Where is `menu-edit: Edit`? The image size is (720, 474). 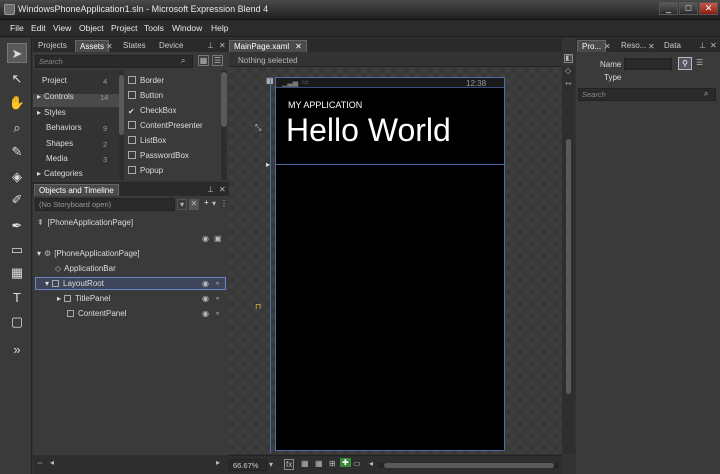
menu-edit: Edit is located at coordinates (38, 28).